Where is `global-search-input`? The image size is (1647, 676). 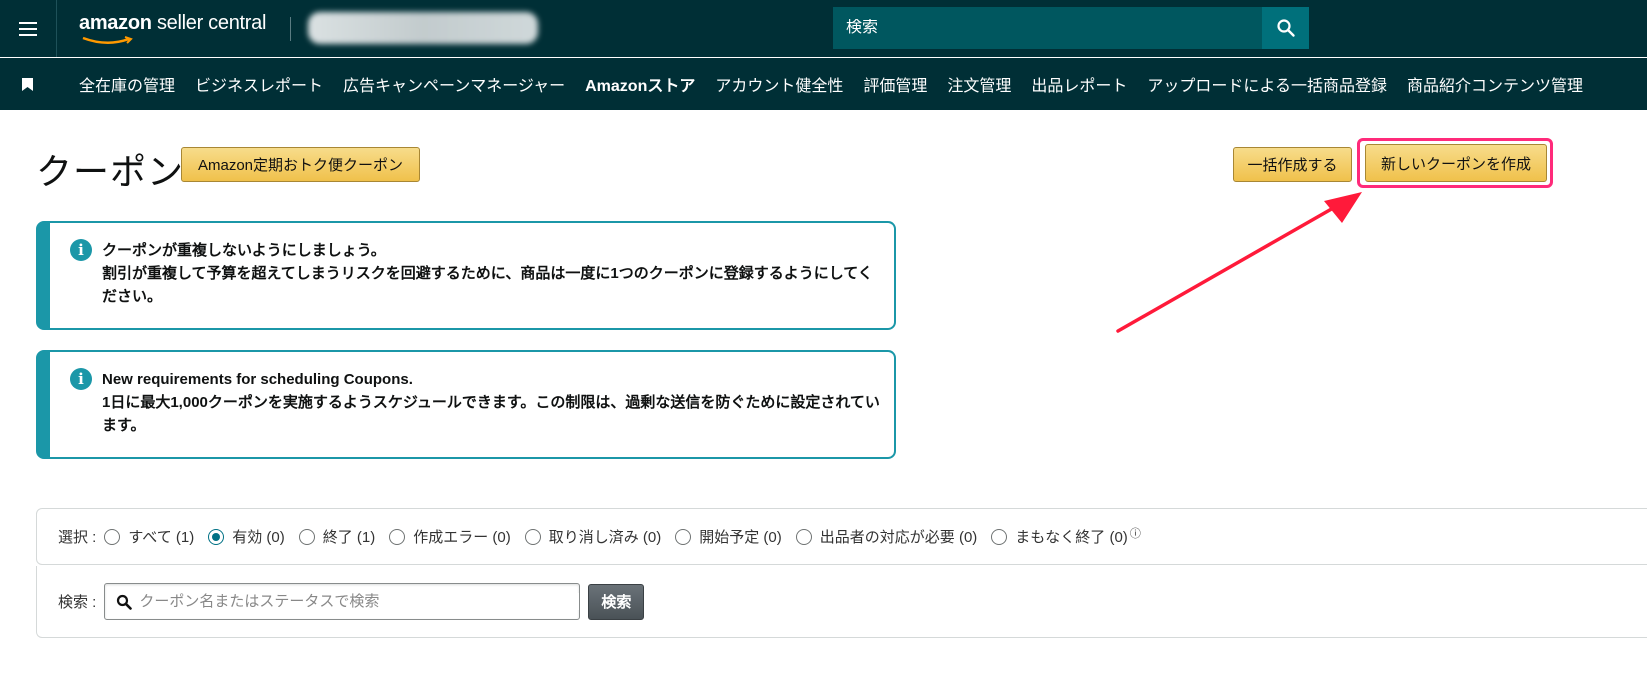 global-search-input is located at coordinates (1054, 28).